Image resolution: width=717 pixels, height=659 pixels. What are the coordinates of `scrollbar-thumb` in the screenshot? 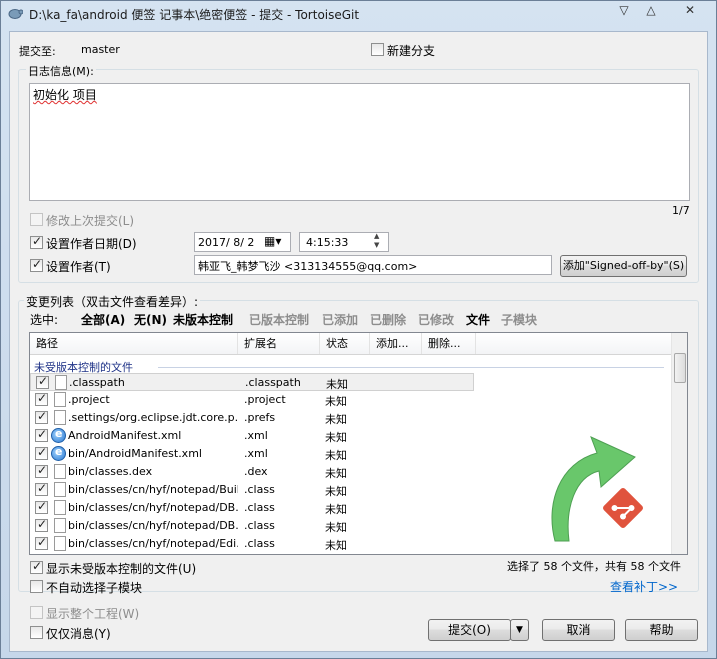 It's located at (680, 368).